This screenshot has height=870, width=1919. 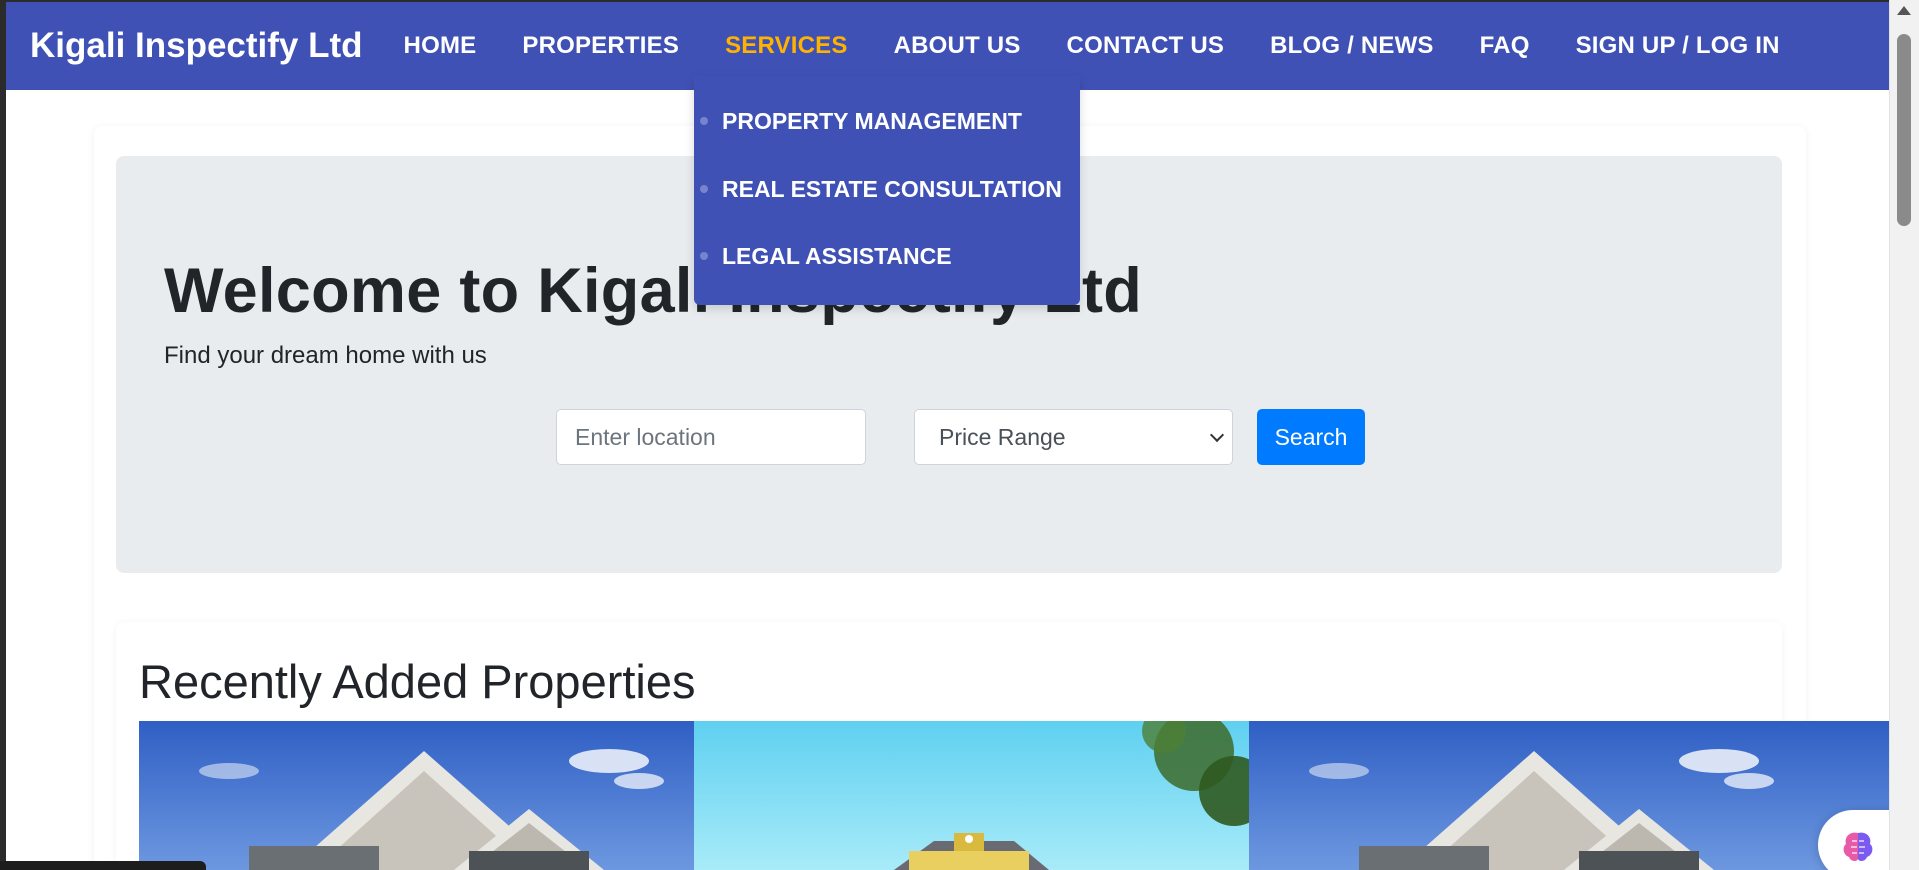 What do you see at coordinates (103, 865) in the screenshot?
I see `bottom-taskbar-tab` at bounding box center [103, 865].